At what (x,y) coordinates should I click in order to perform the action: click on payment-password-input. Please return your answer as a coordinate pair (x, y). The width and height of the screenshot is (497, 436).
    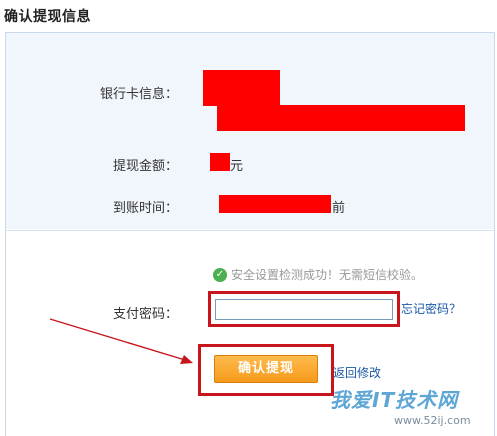
    Looking at the image, I should click on (304, 309).